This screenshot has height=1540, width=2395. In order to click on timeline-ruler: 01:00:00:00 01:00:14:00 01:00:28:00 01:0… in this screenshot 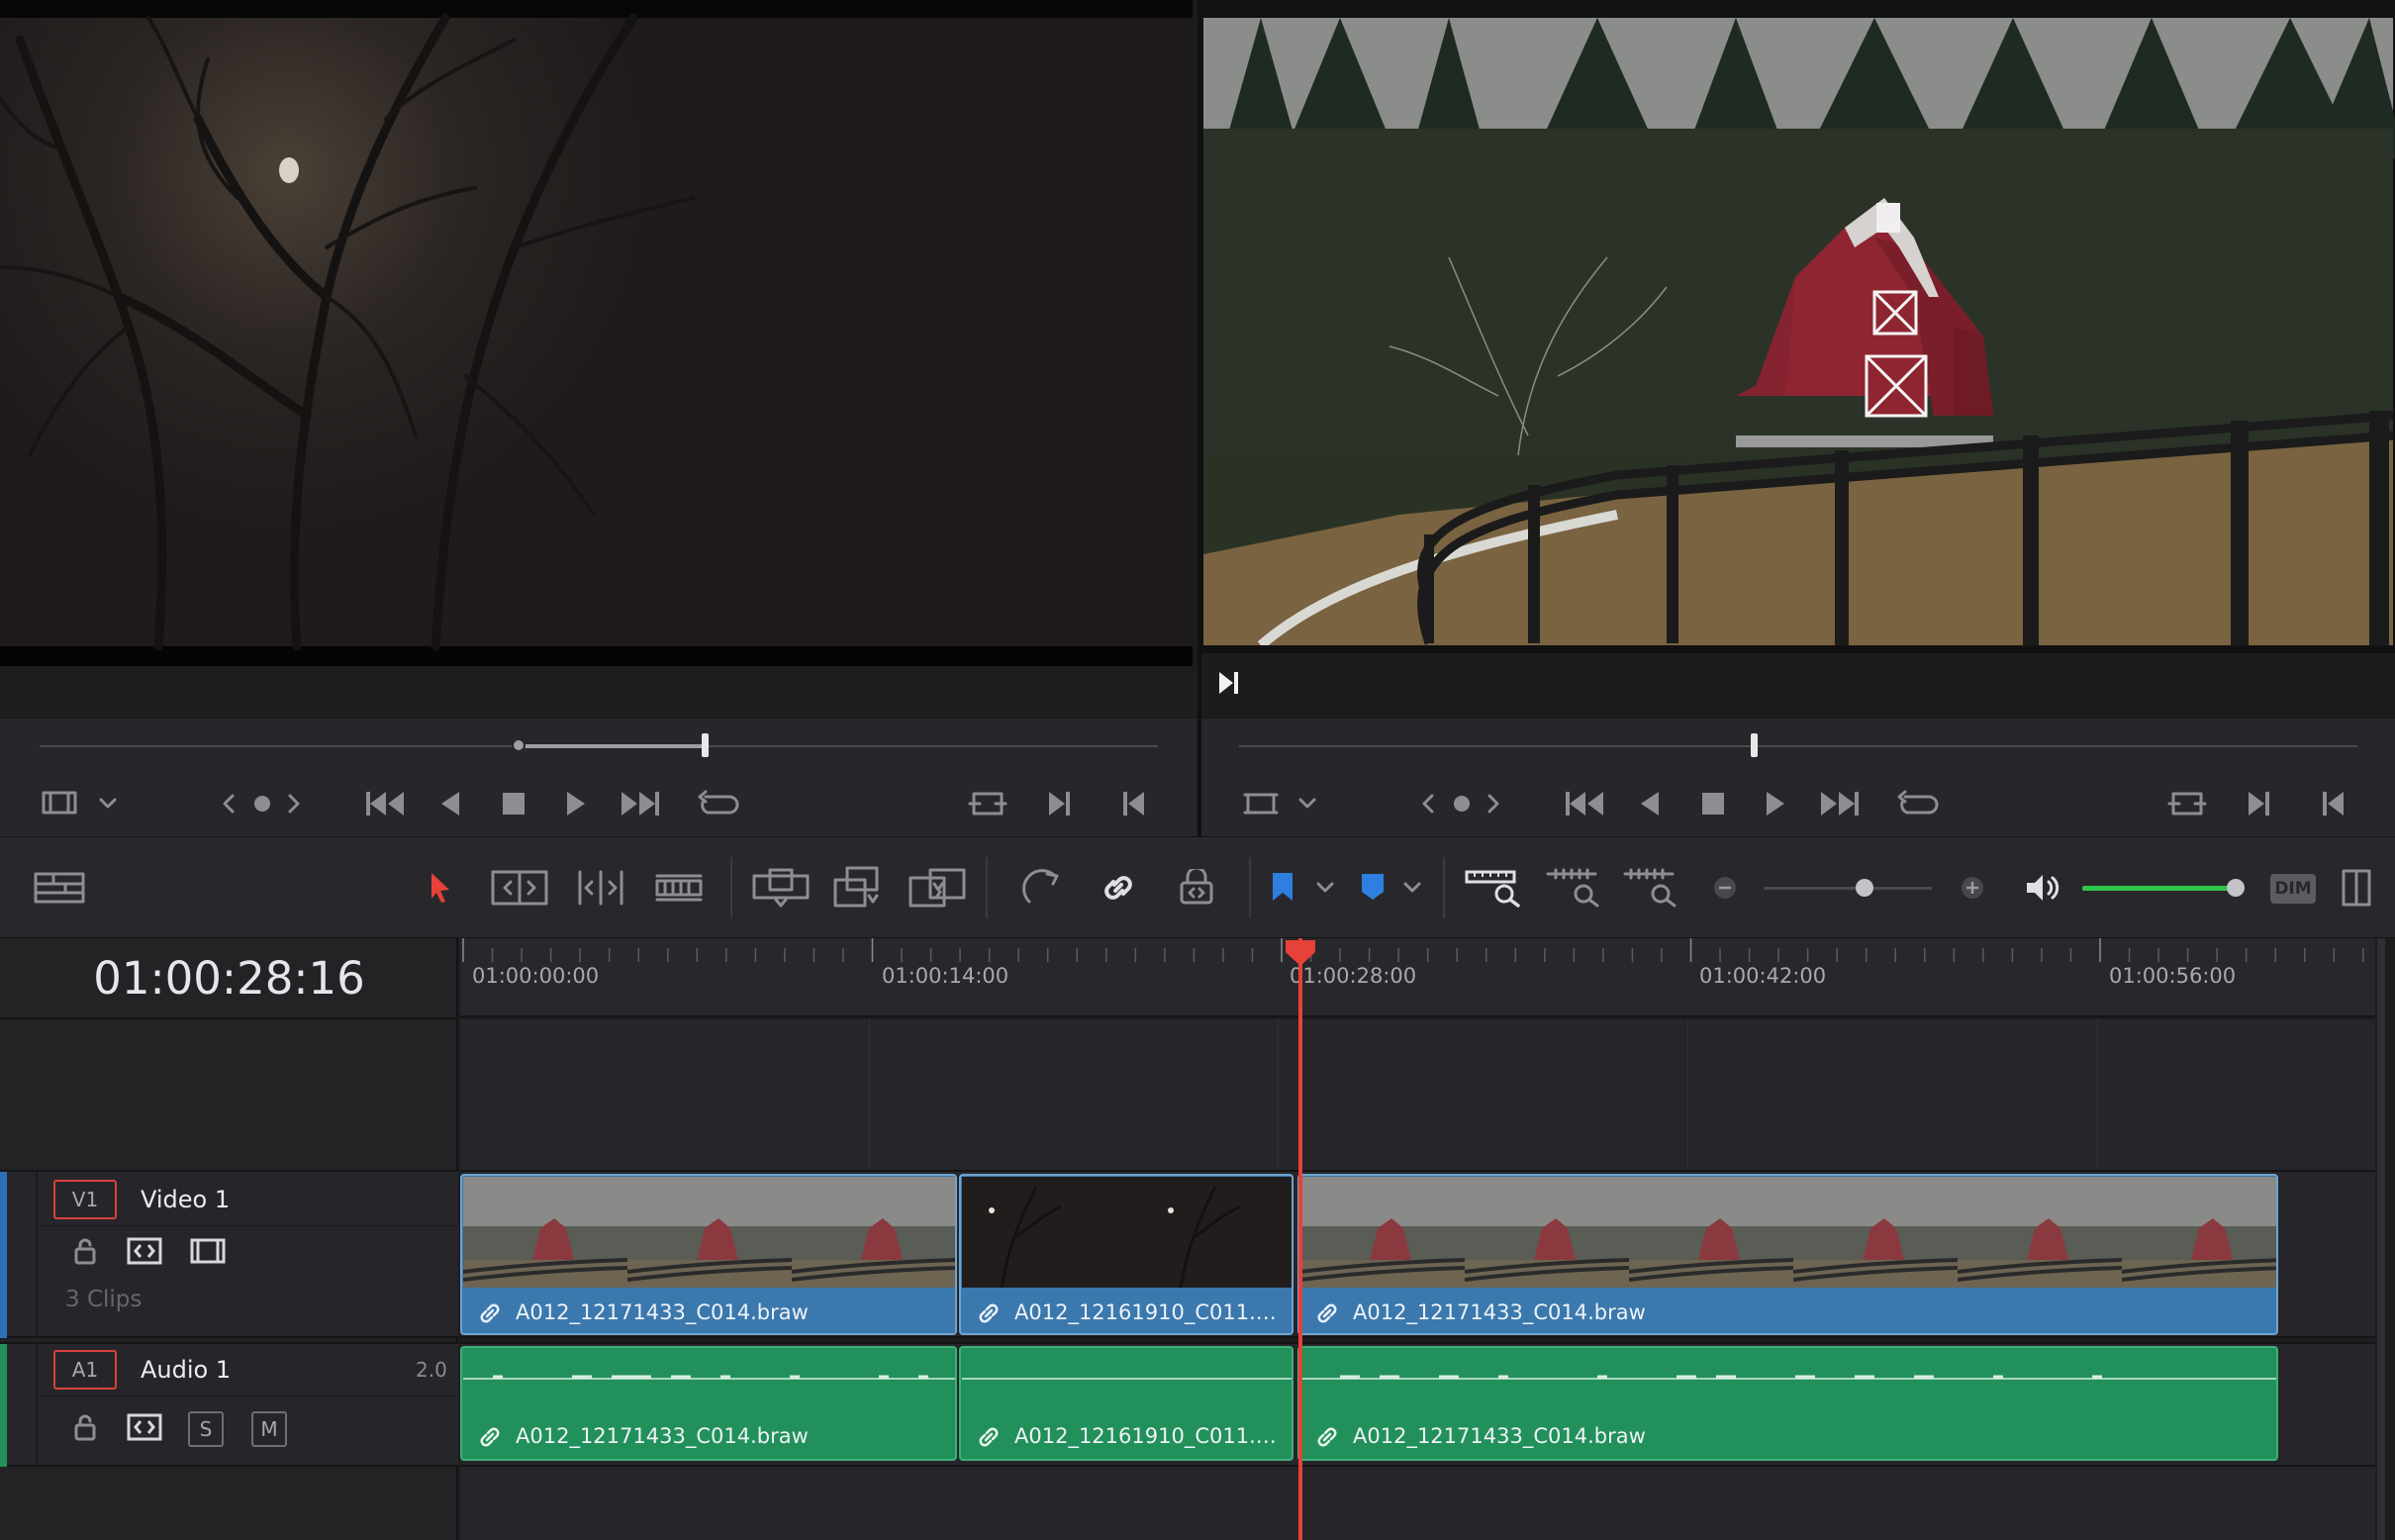, I will do `click(1417, 977)`.